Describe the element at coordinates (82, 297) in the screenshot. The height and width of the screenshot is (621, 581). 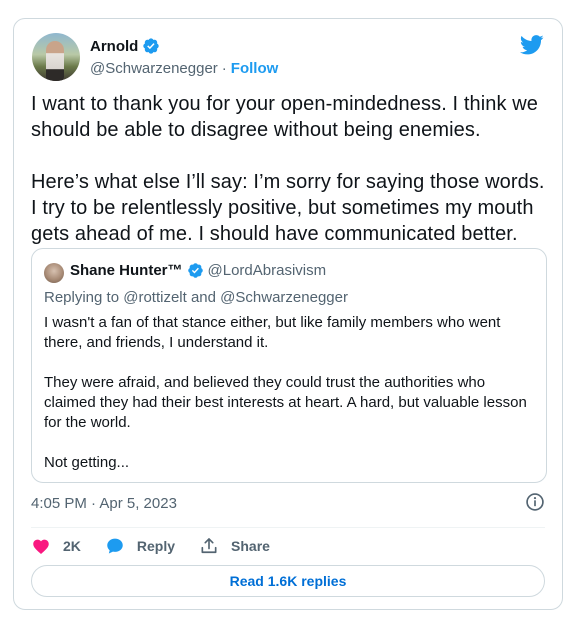
I see `replying-prefix: Replying to` at that location.